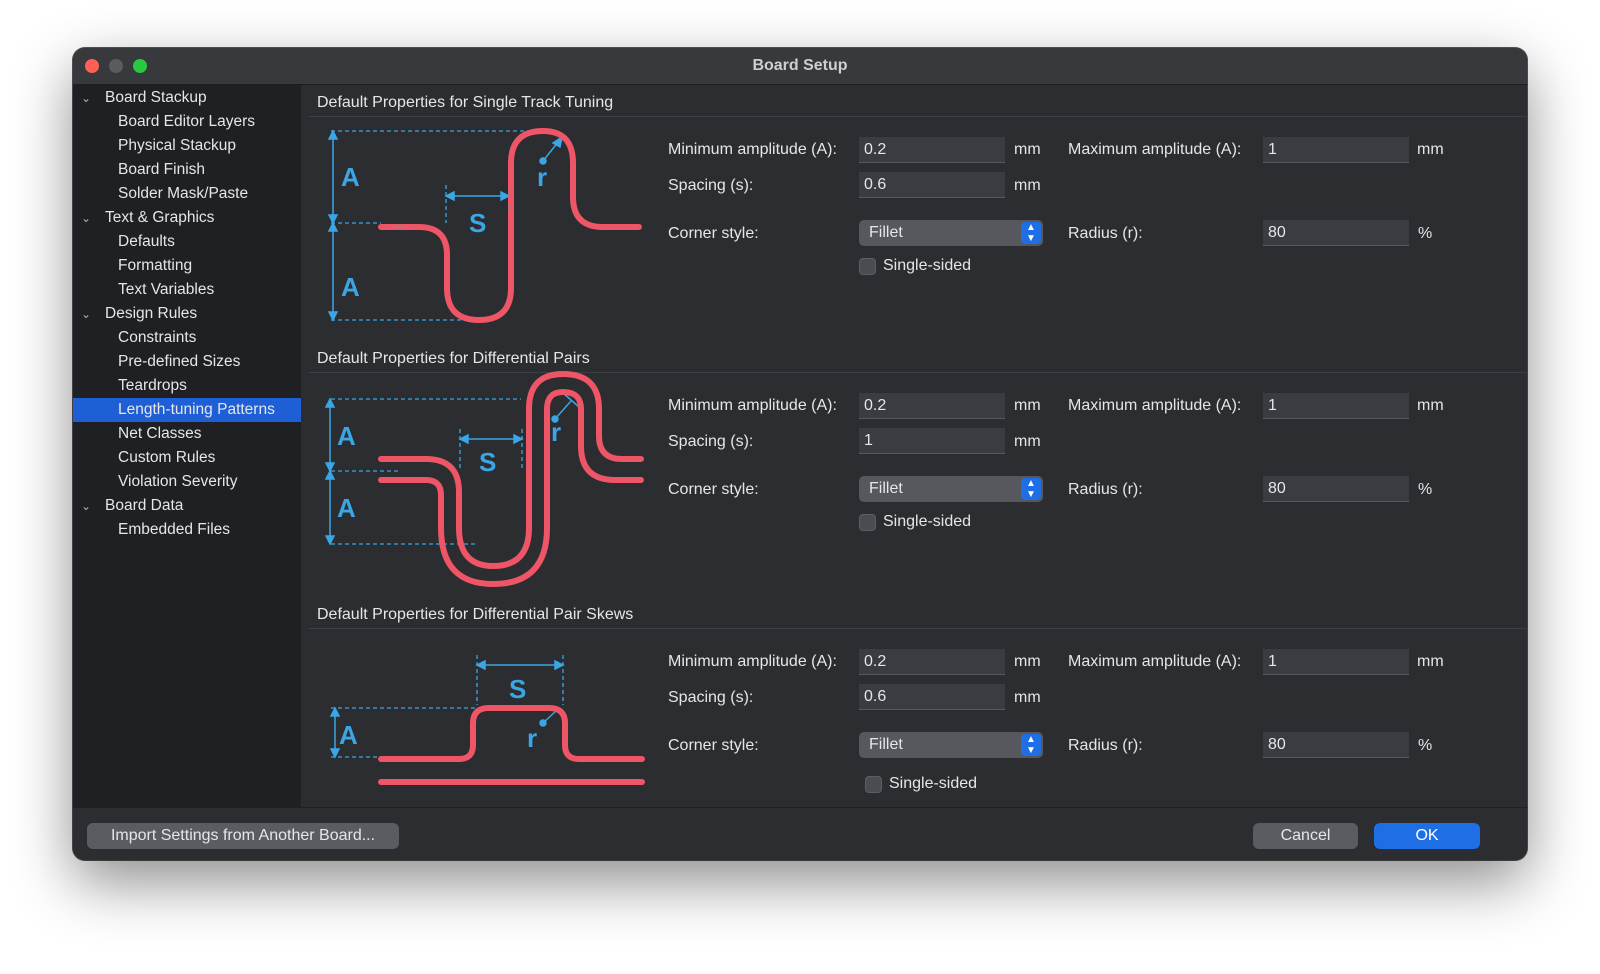 This screenshot has height=974, width=1600. I want to click on tree-item-text-variables: Text Variables, so click(187, 290).